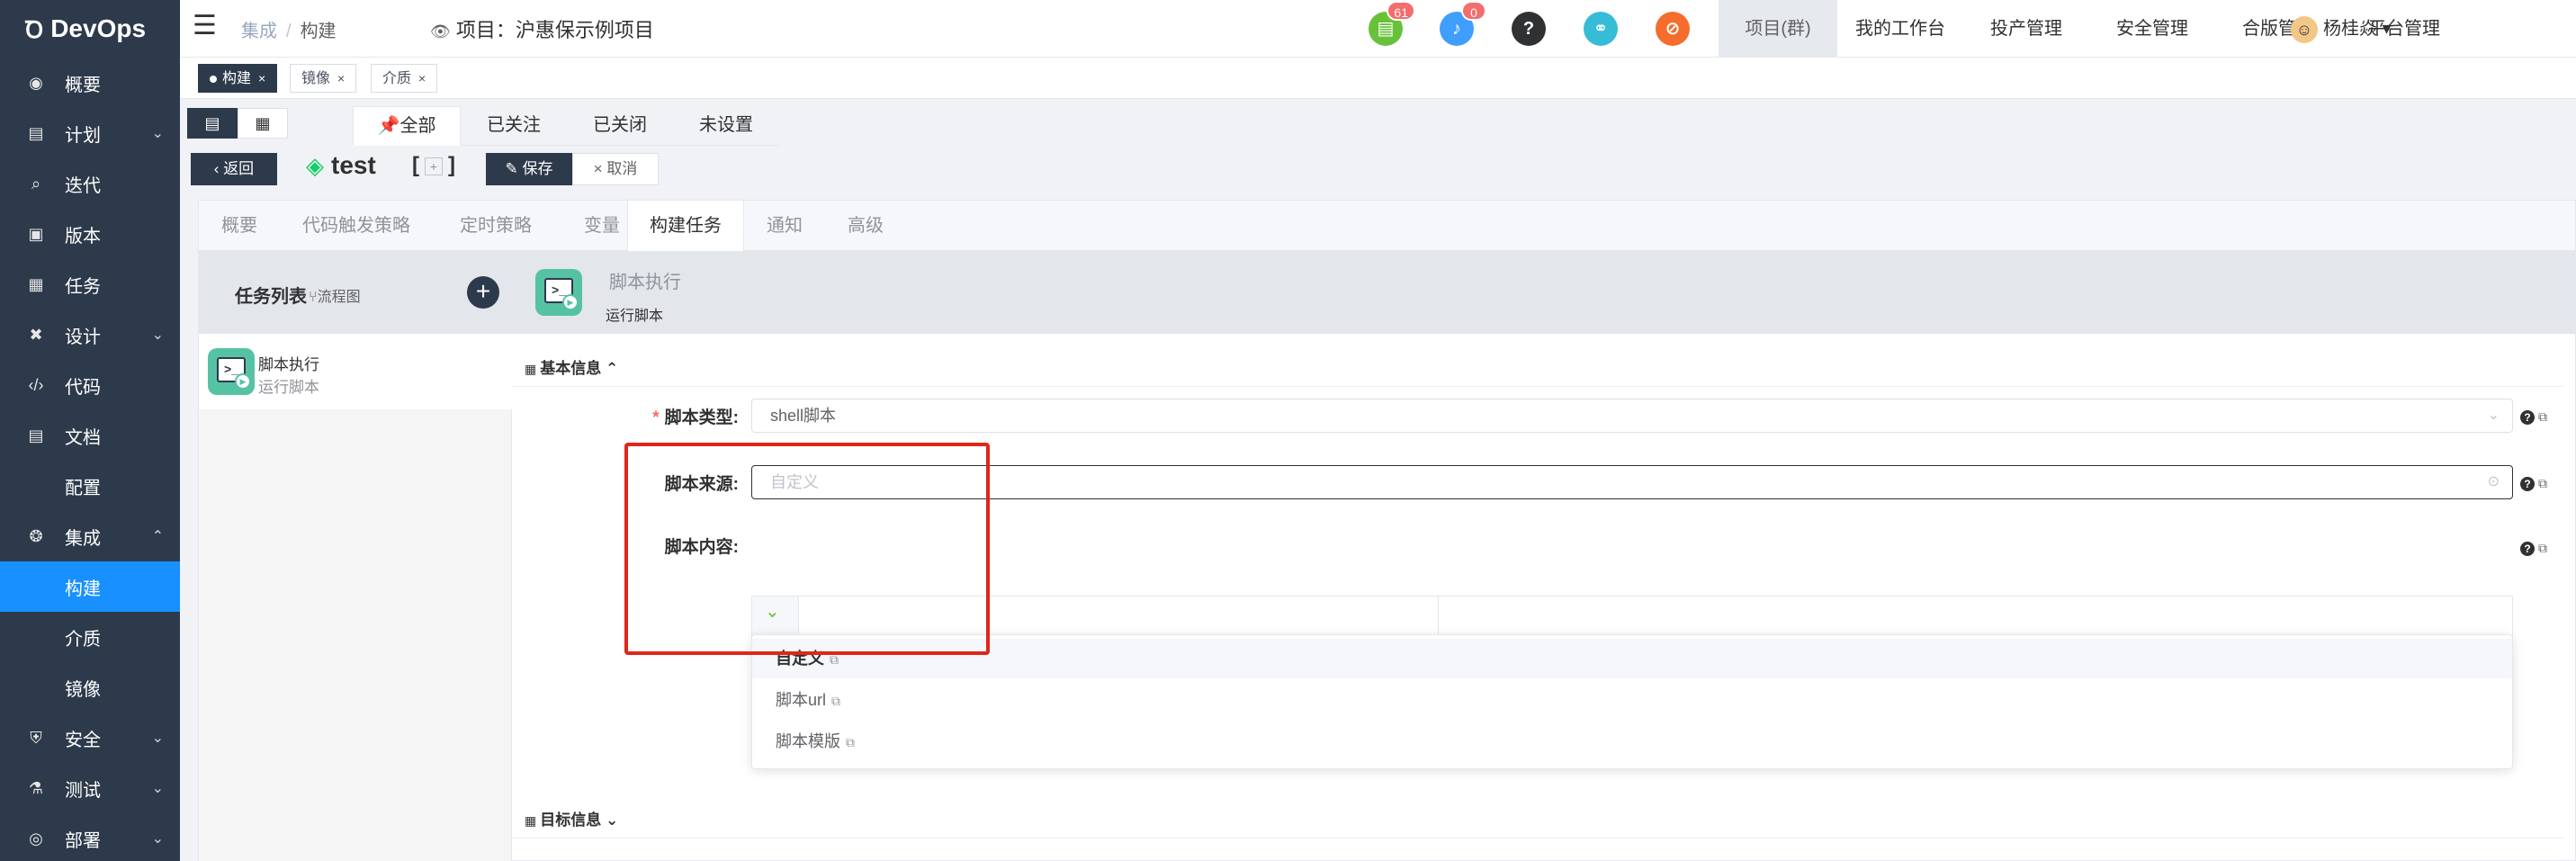  What do you see at coordinates (314, 297) in the screenshot?
I see `flowchart-icon: ⑂` at bounding box center [314, 297].